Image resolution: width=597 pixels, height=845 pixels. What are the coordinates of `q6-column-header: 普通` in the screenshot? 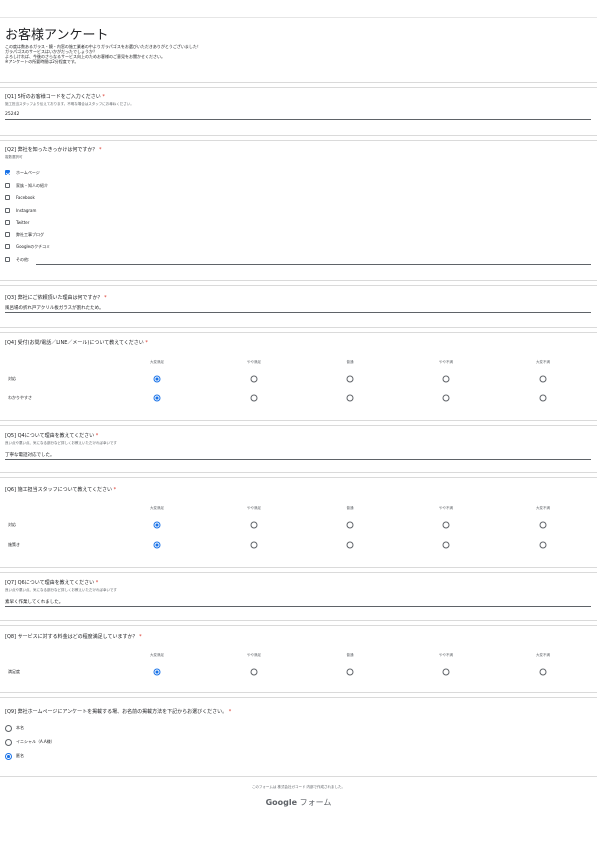 It's located at (350, 508).